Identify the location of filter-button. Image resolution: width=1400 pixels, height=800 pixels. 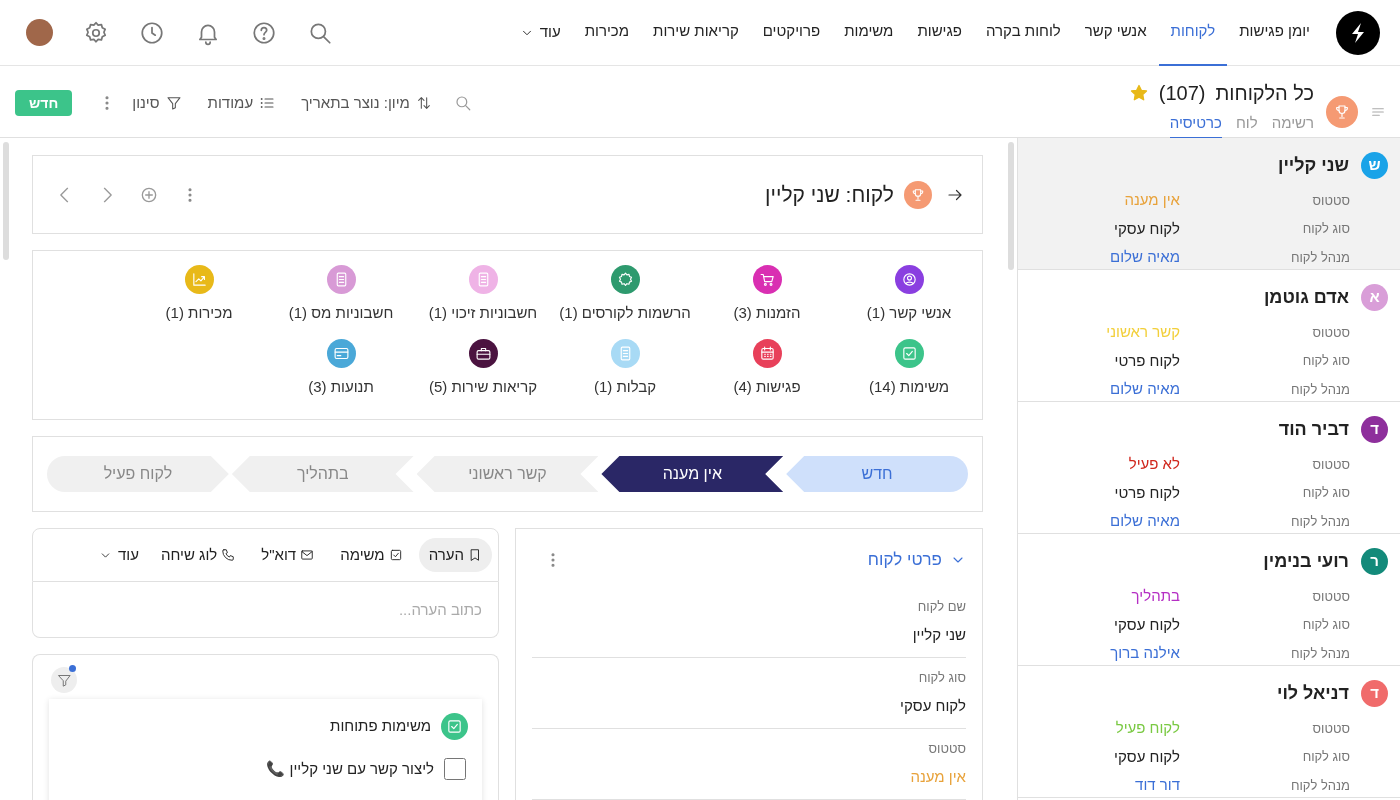
(64, 680).